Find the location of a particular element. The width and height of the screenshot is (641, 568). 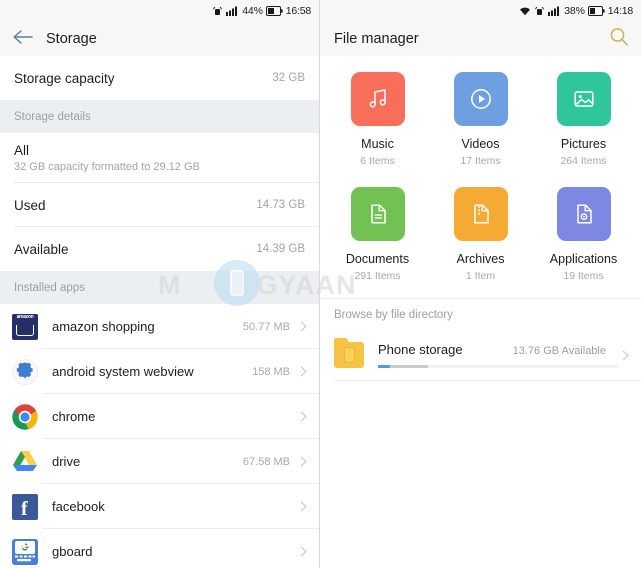

category-tile-archives: Archives 1 Item is located at coordinates (480, 235).